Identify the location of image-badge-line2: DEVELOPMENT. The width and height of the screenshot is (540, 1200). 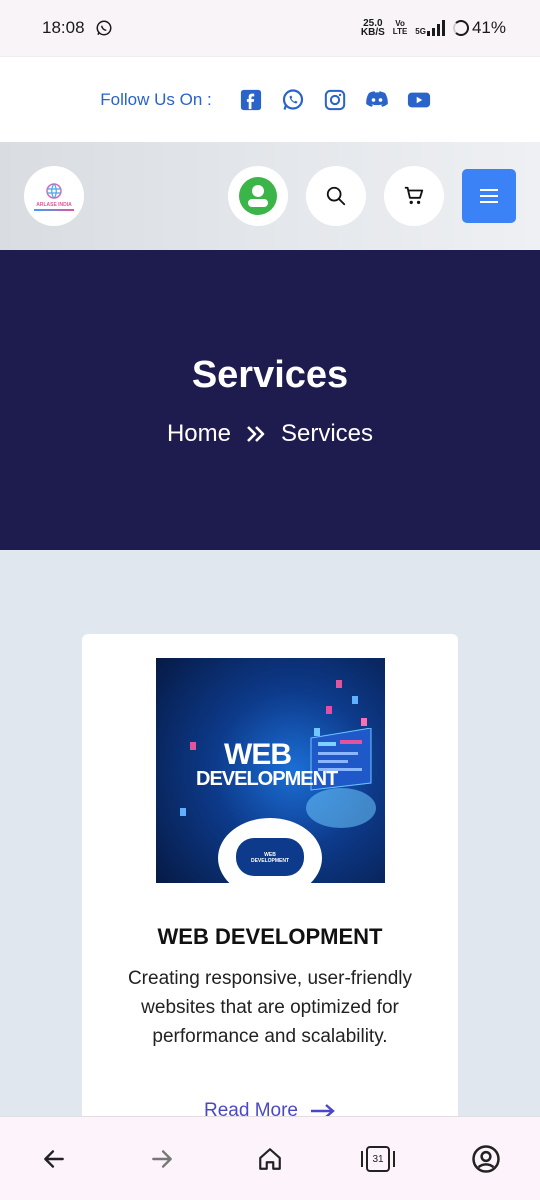
(270, 861).